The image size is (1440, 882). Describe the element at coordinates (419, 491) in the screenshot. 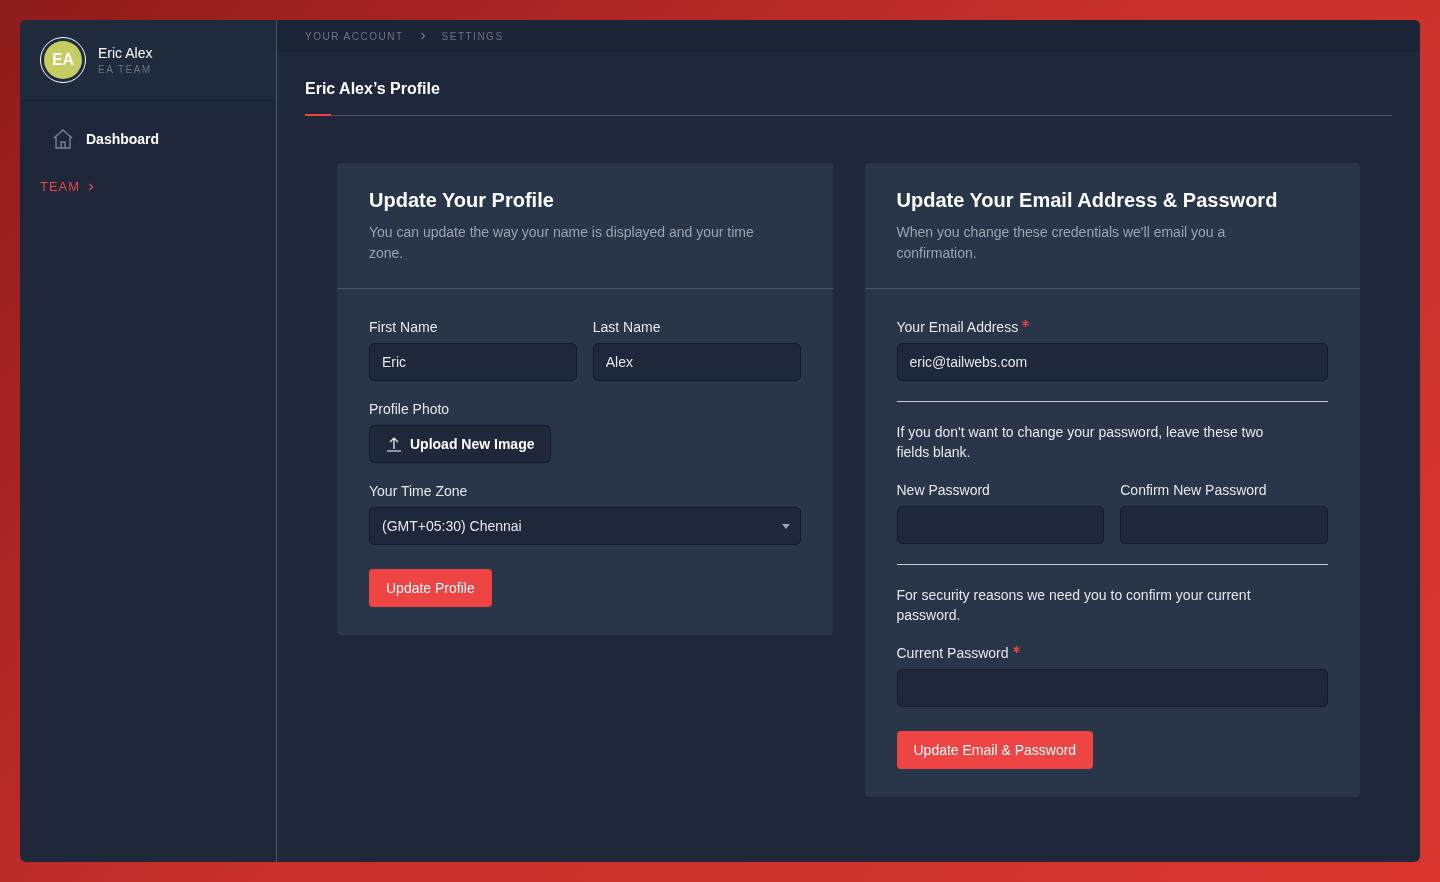

I see `field-label: Your Time Zone` at that location.